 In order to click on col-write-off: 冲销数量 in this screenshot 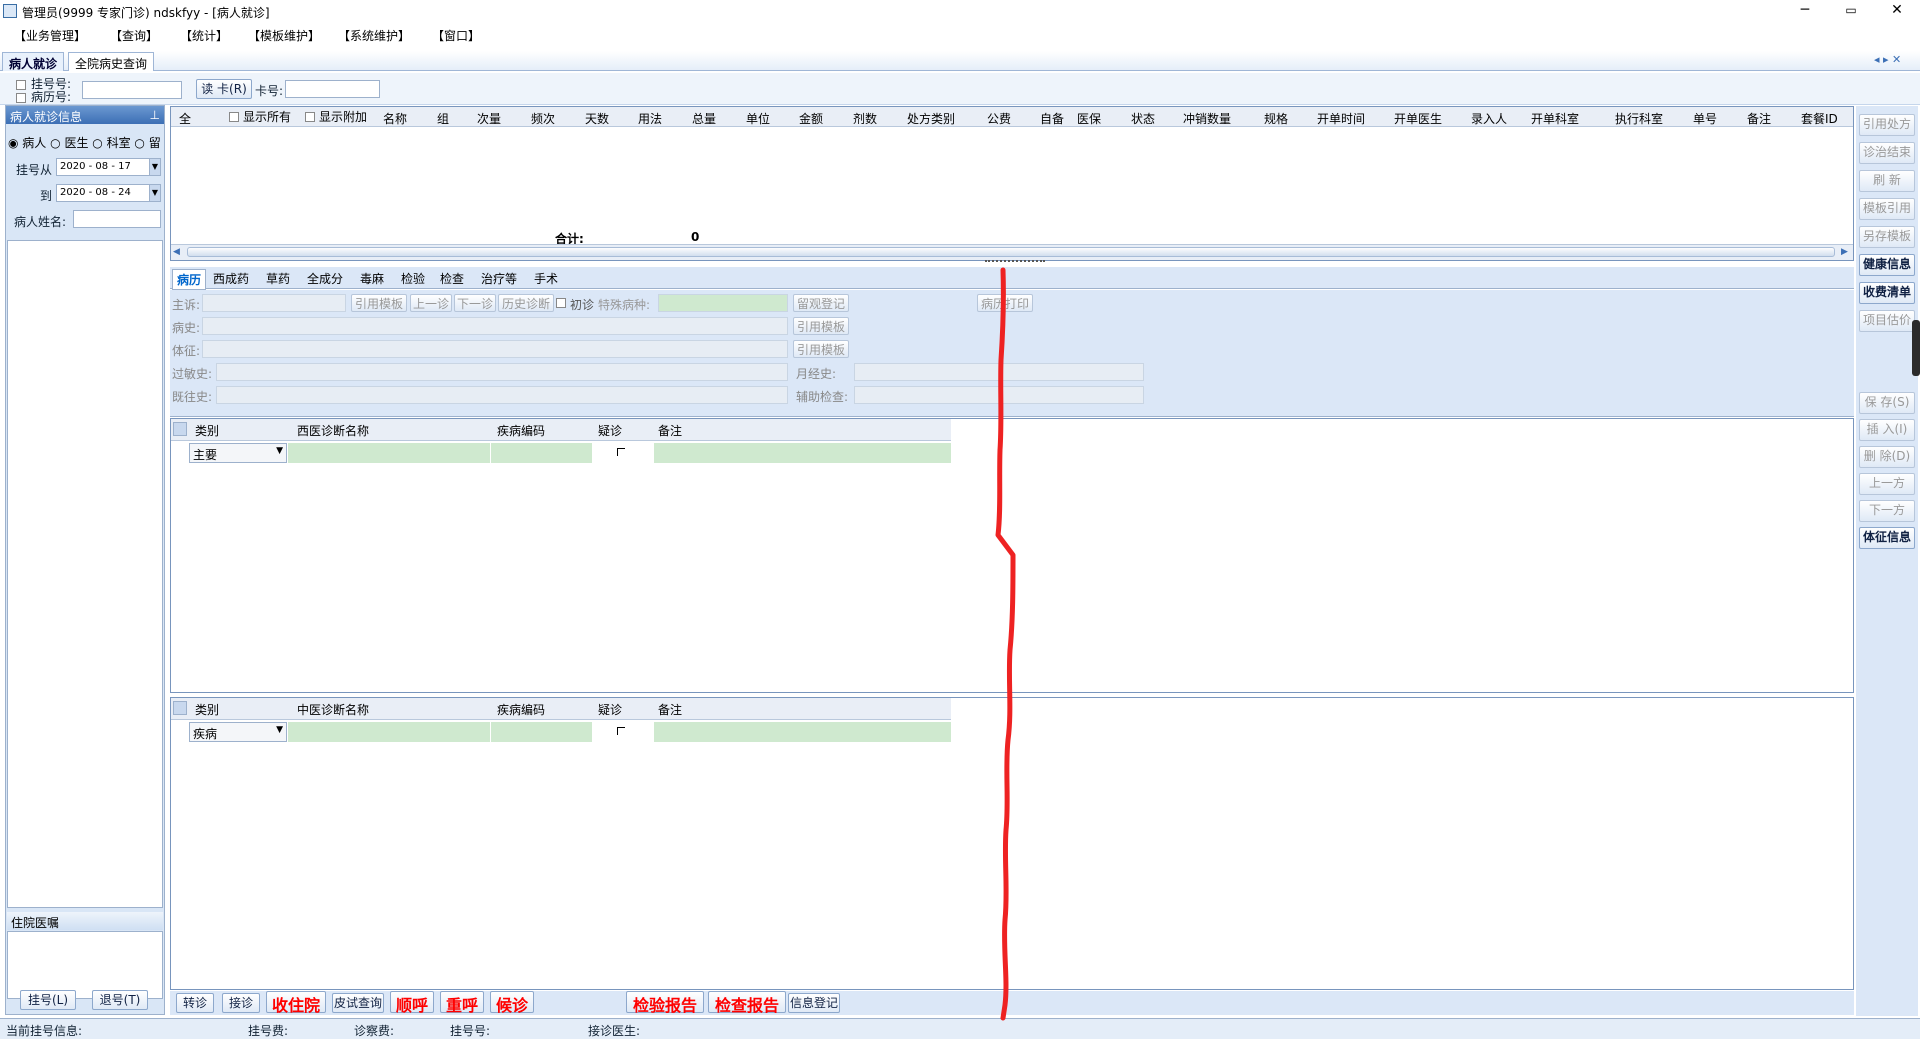, I will do `click(1207, 118)`.